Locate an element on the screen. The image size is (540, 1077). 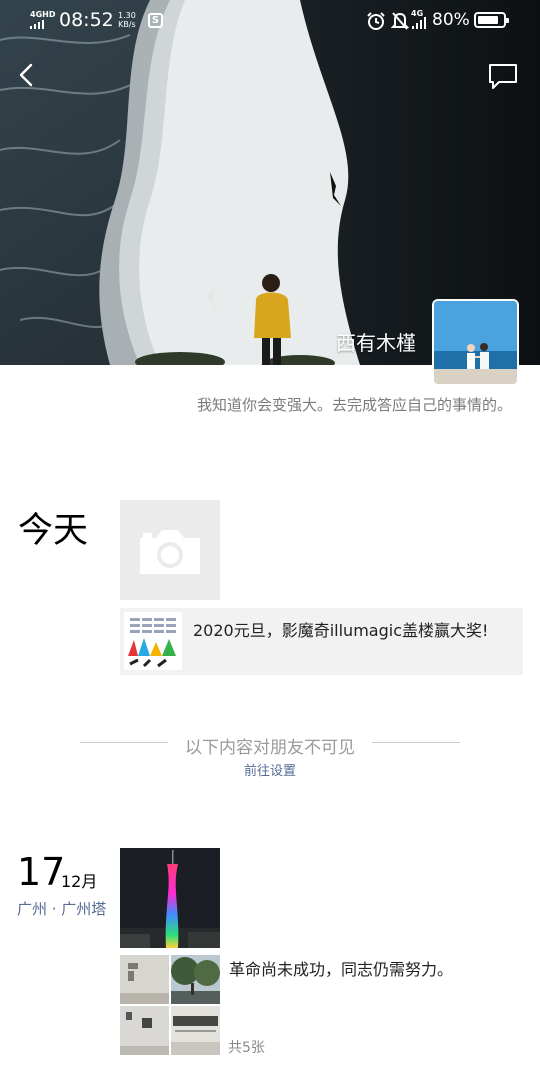
new-post-camera-button is located at coordinates (170, 550).